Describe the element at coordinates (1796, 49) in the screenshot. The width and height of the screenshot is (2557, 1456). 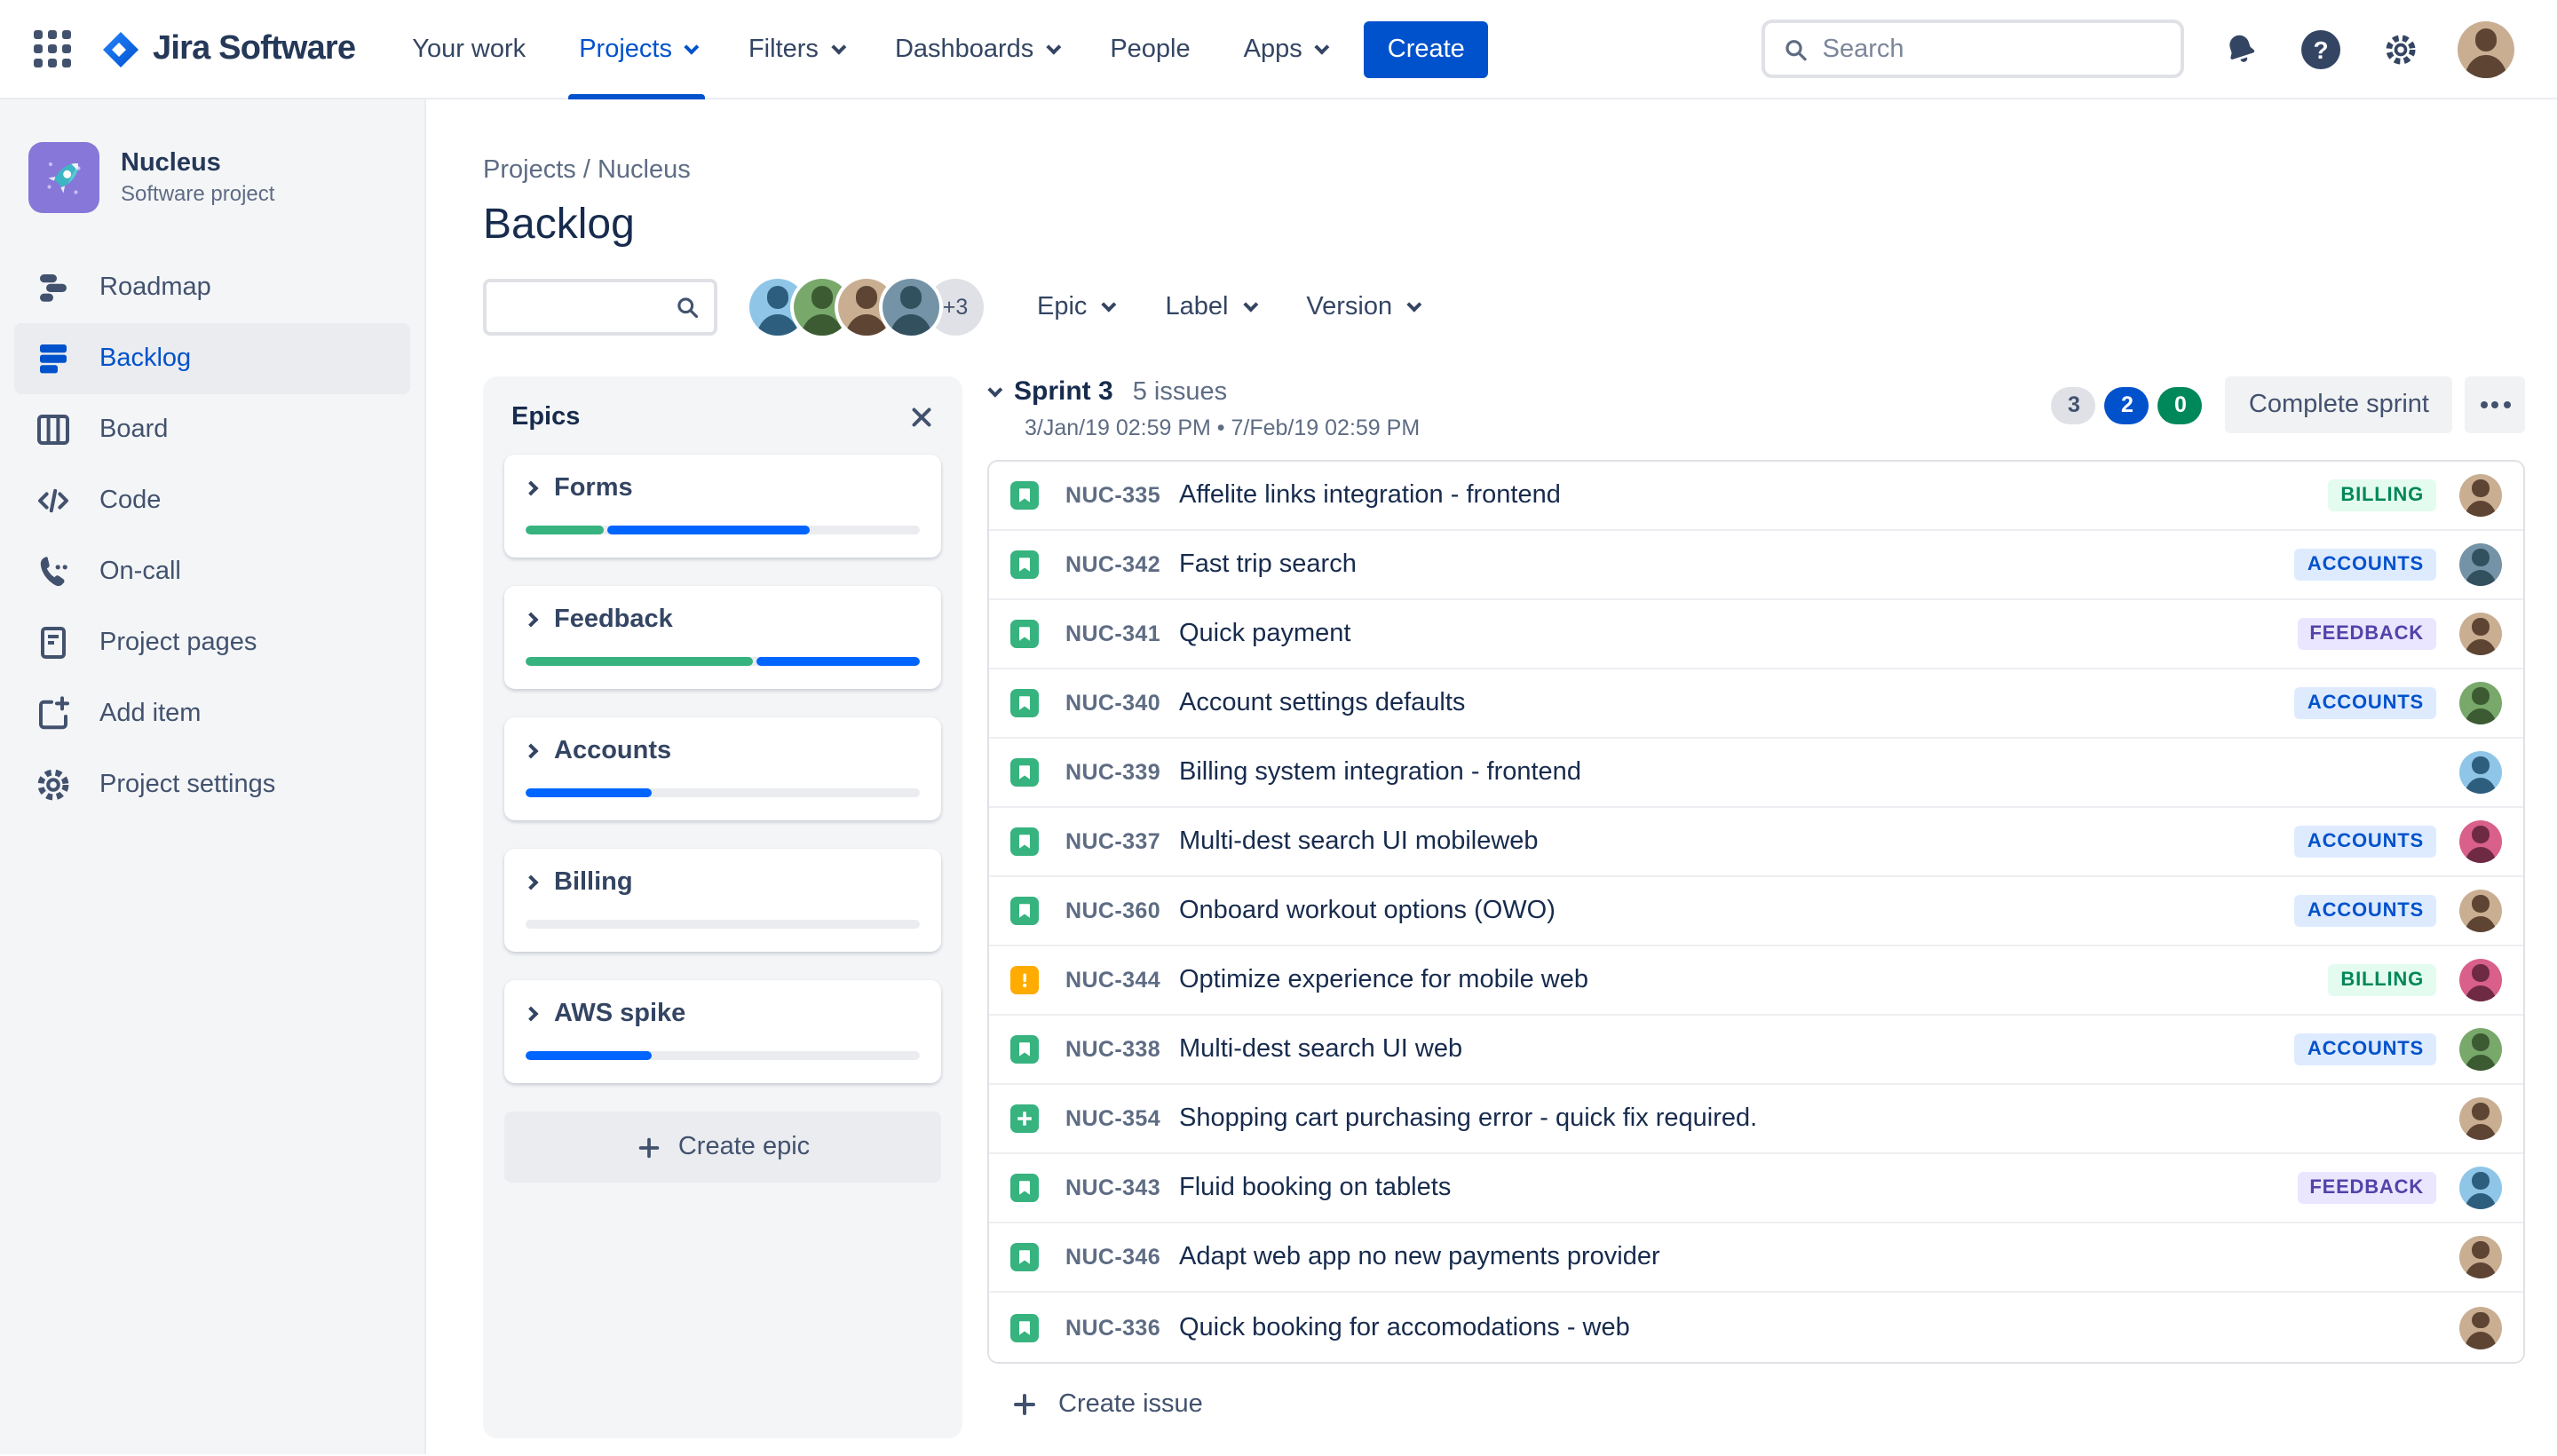
I see `search-icon` at that location.